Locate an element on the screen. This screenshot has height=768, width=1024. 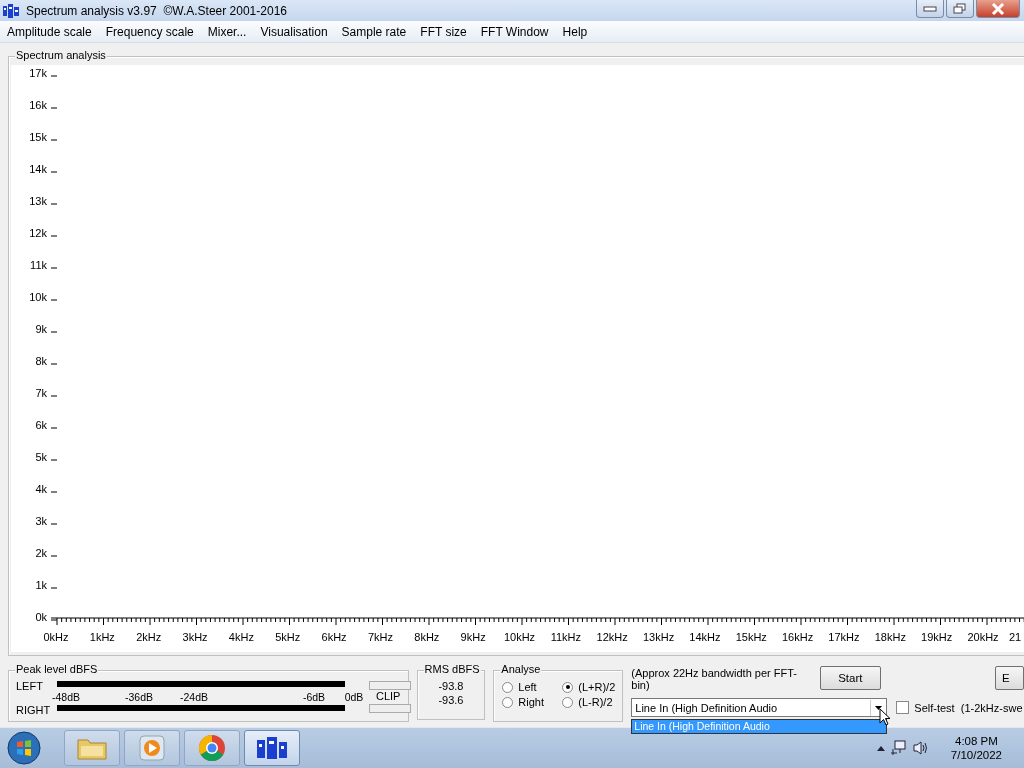
panel-title: Spectrum analysis is located at coordinates (61, 55).